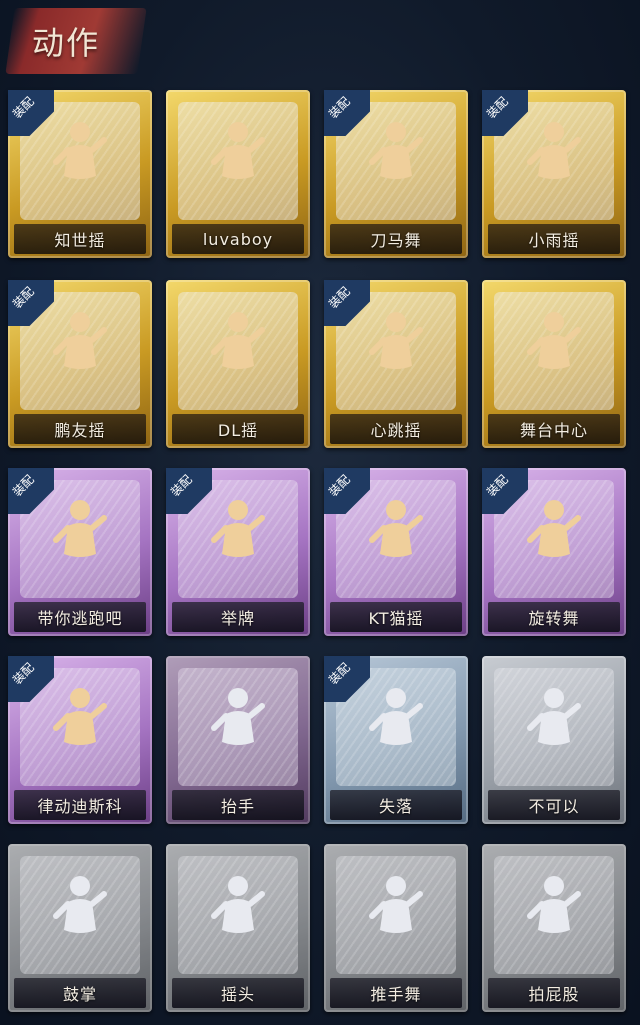  I want to click on crawl-pose-icon, so click(396, 721).